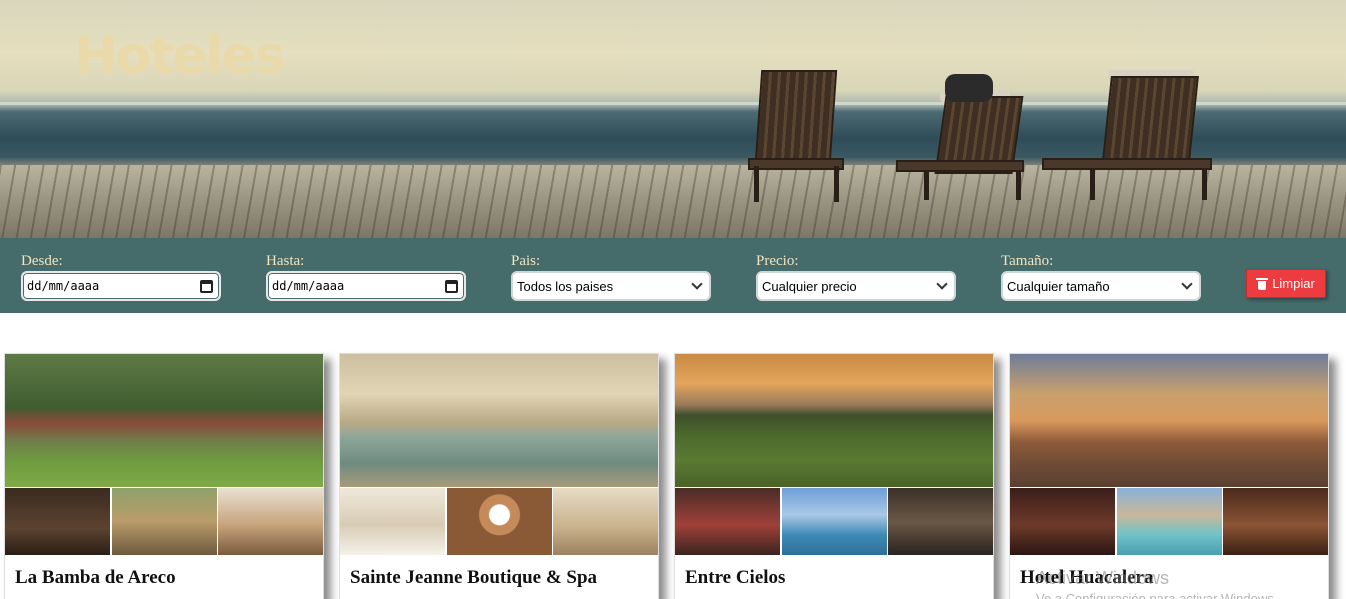 This screenshot has width=1346, height=599. Describe the element at coordinates (1293, 283) in the screenshot. I see `clear-button-label: Limpiar` at that location.